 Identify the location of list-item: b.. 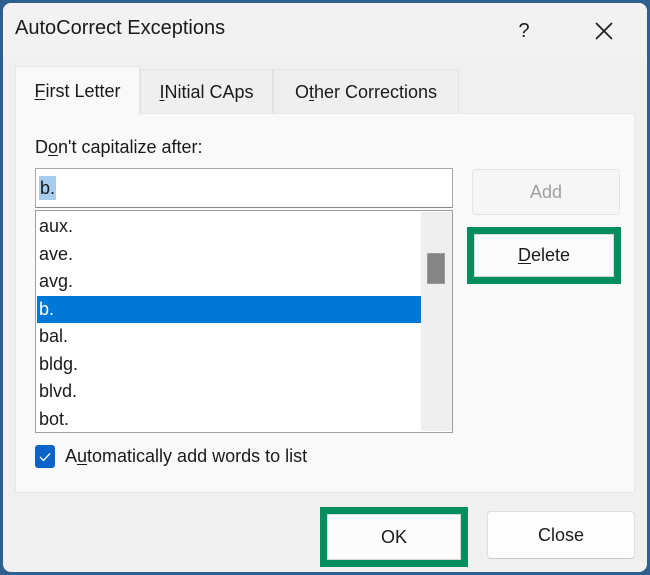
(229, 309).